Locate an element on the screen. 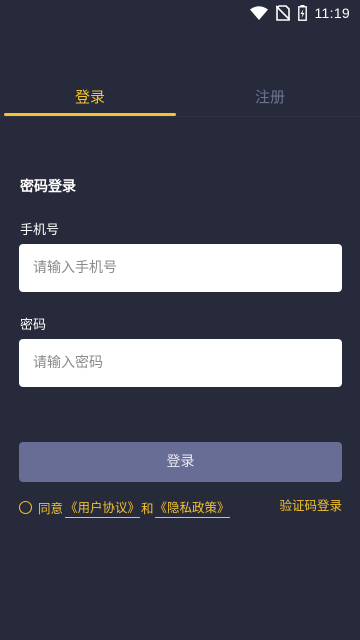 The height and width of the screenshot is (640, 360). sms-login-link: 验证码登录 is located at coordinates (310, 507).